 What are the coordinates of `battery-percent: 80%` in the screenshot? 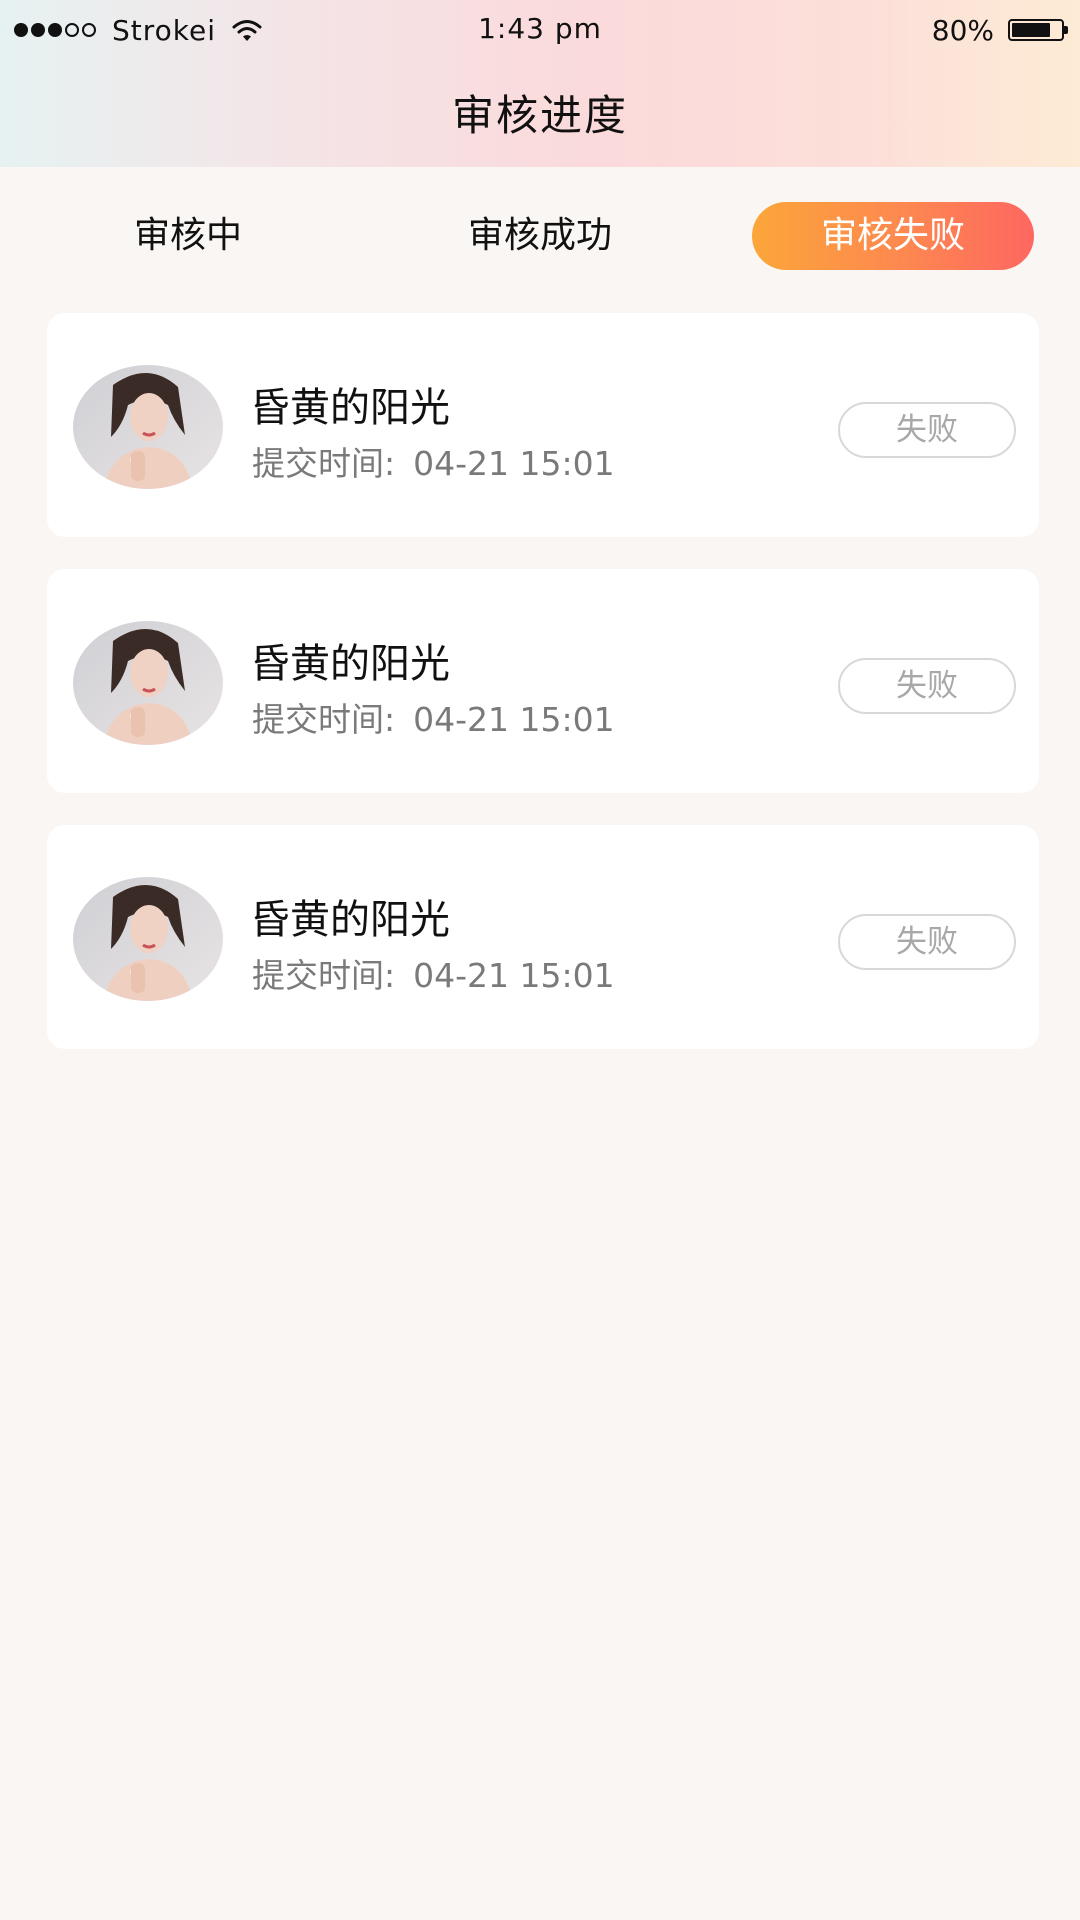 It's located at (962, 30).